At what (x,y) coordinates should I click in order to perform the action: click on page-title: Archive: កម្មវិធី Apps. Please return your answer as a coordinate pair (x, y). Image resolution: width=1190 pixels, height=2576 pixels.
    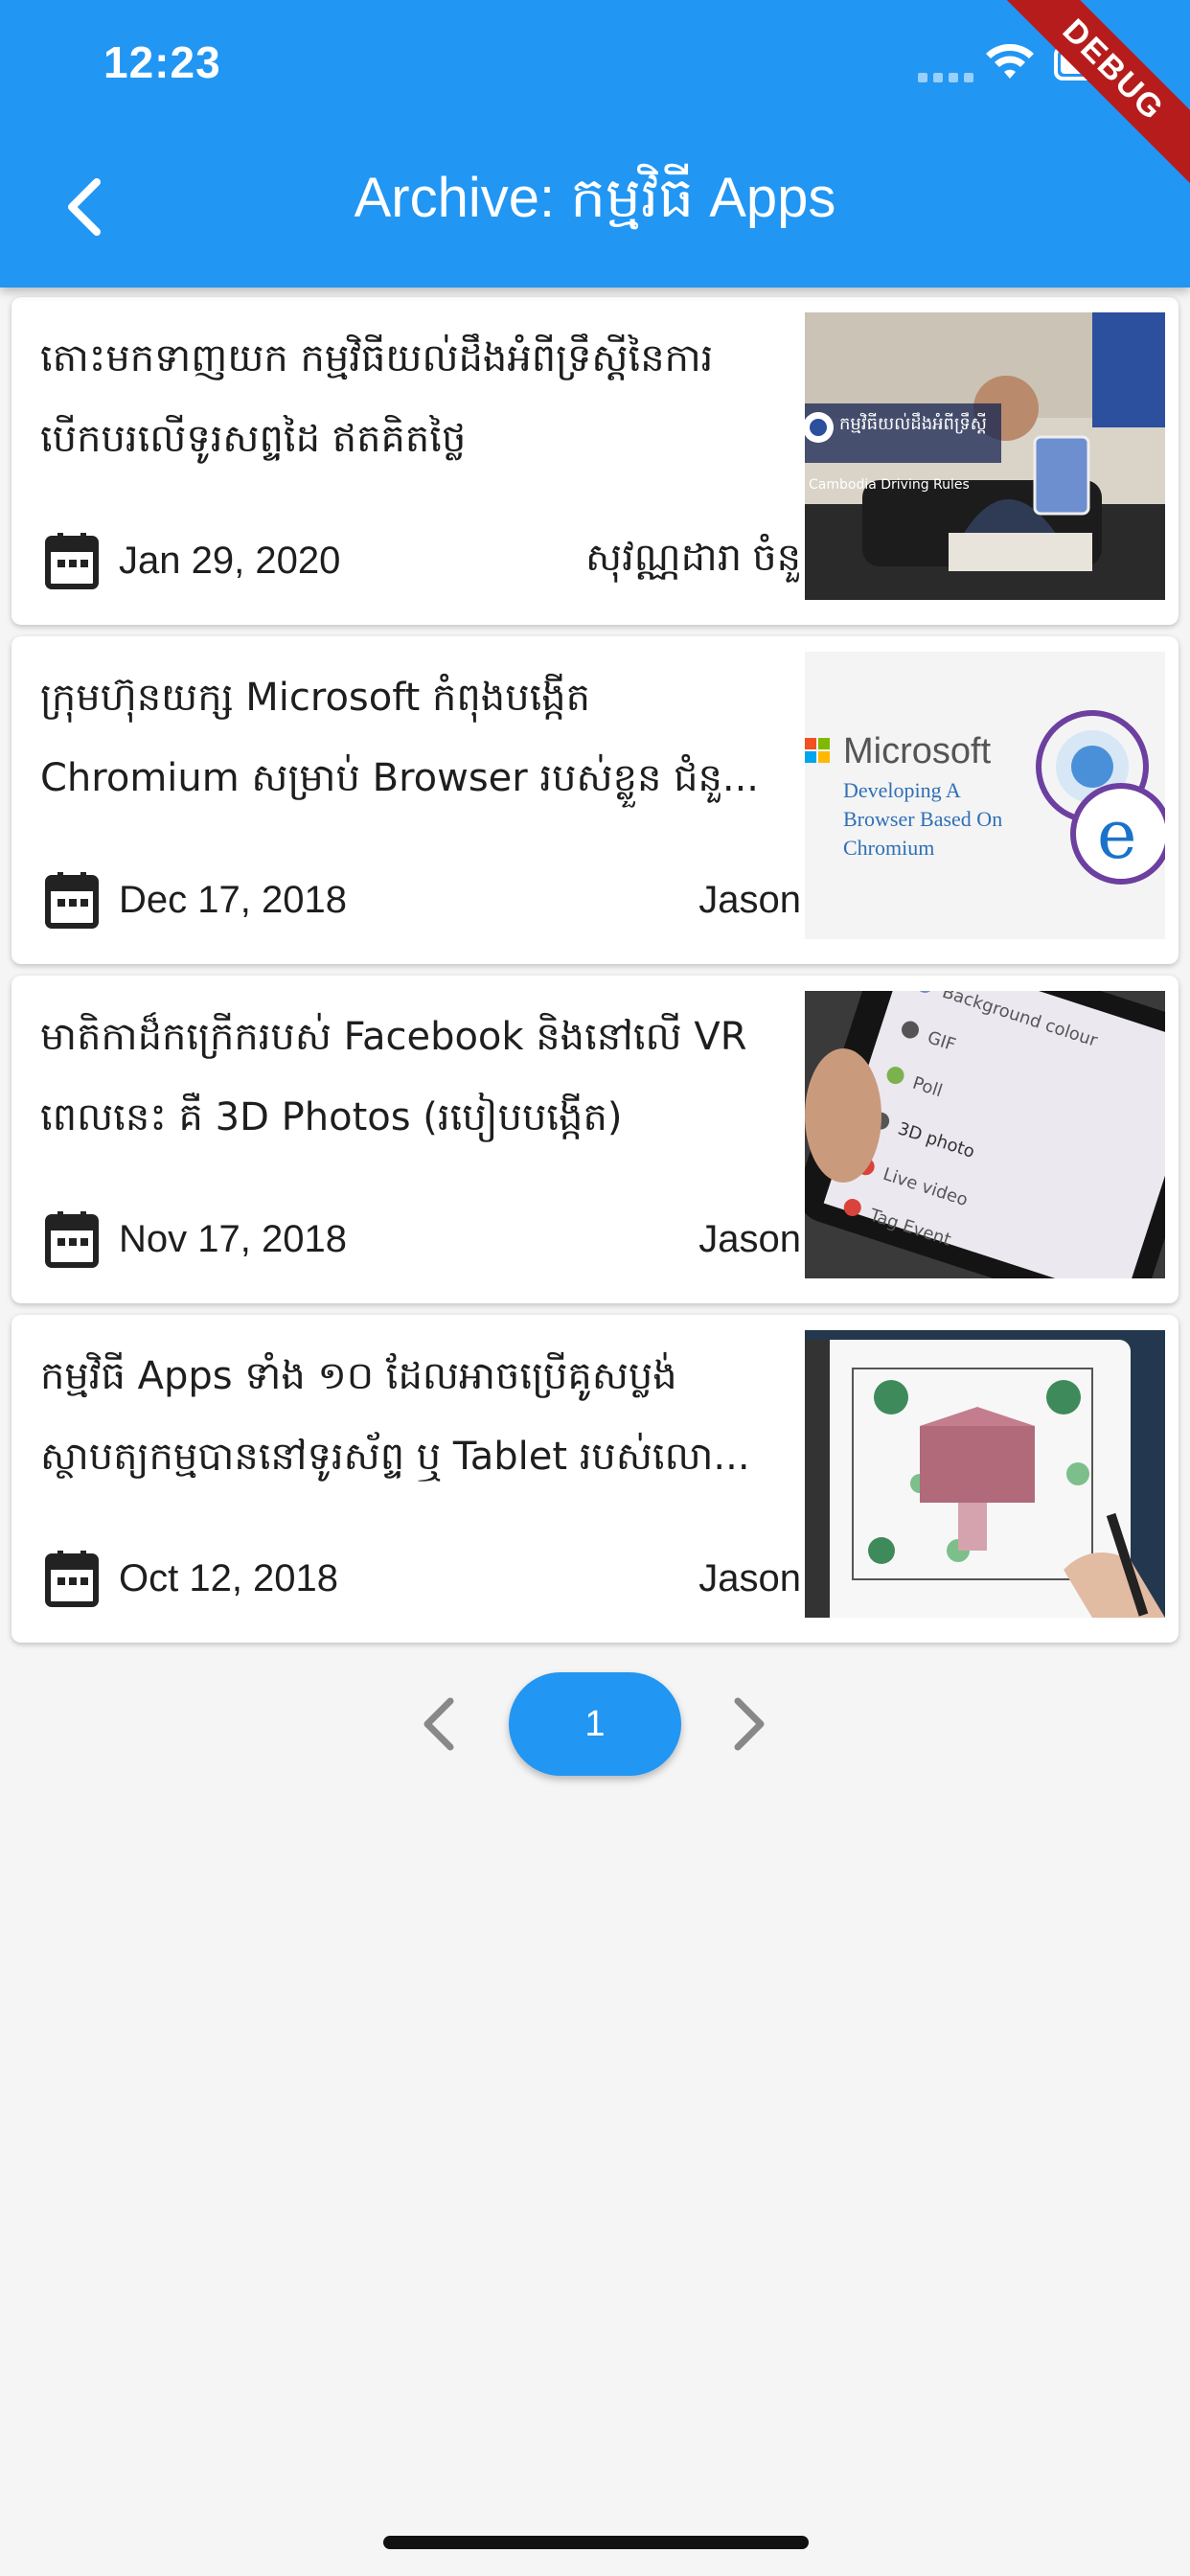
    Looking at the image, I should click on (595, 198).